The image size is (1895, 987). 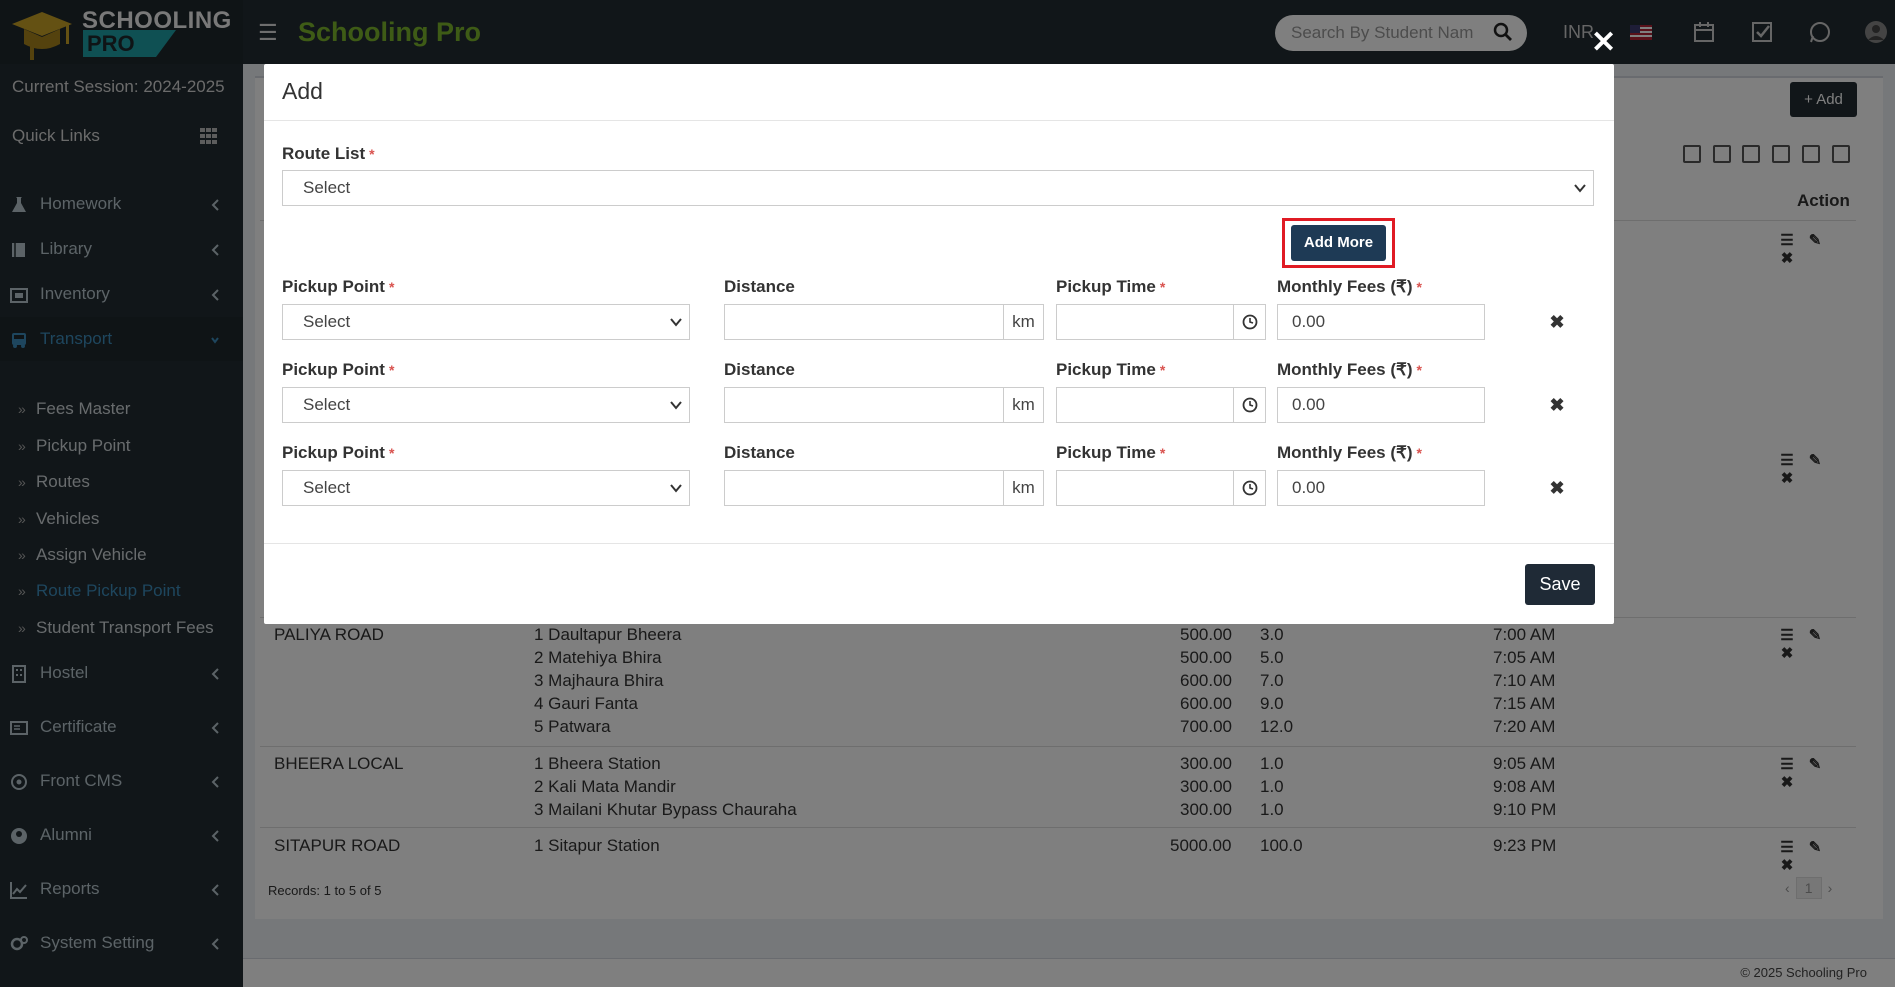 What do you see at coordinates (938, 188) in the screenshot?
I see `route-list-select: Select` at bounding box center [938, 188].